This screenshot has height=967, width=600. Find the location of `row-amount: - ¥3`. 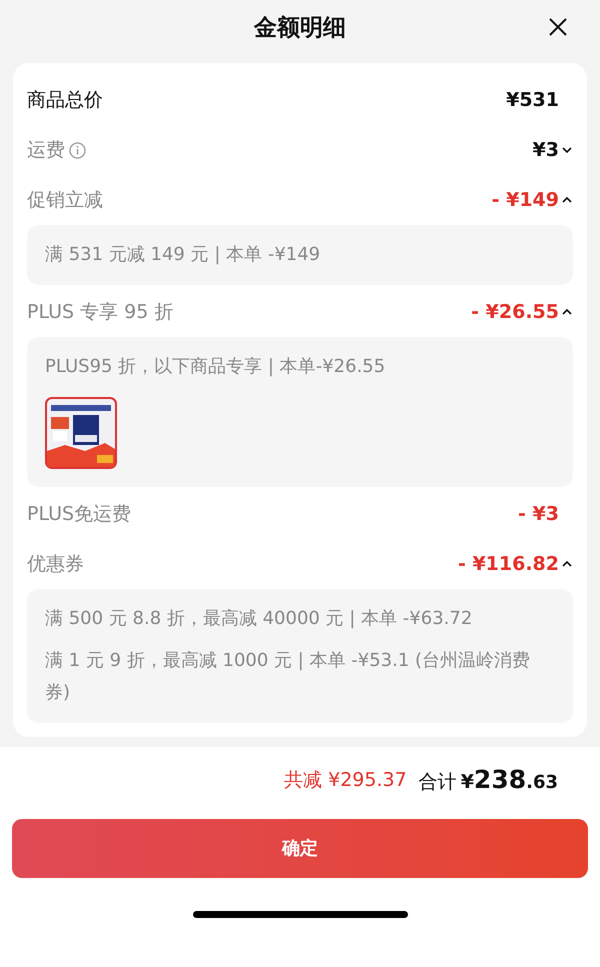

row-amount: - ¥3 is located at coordinates (538, 514).